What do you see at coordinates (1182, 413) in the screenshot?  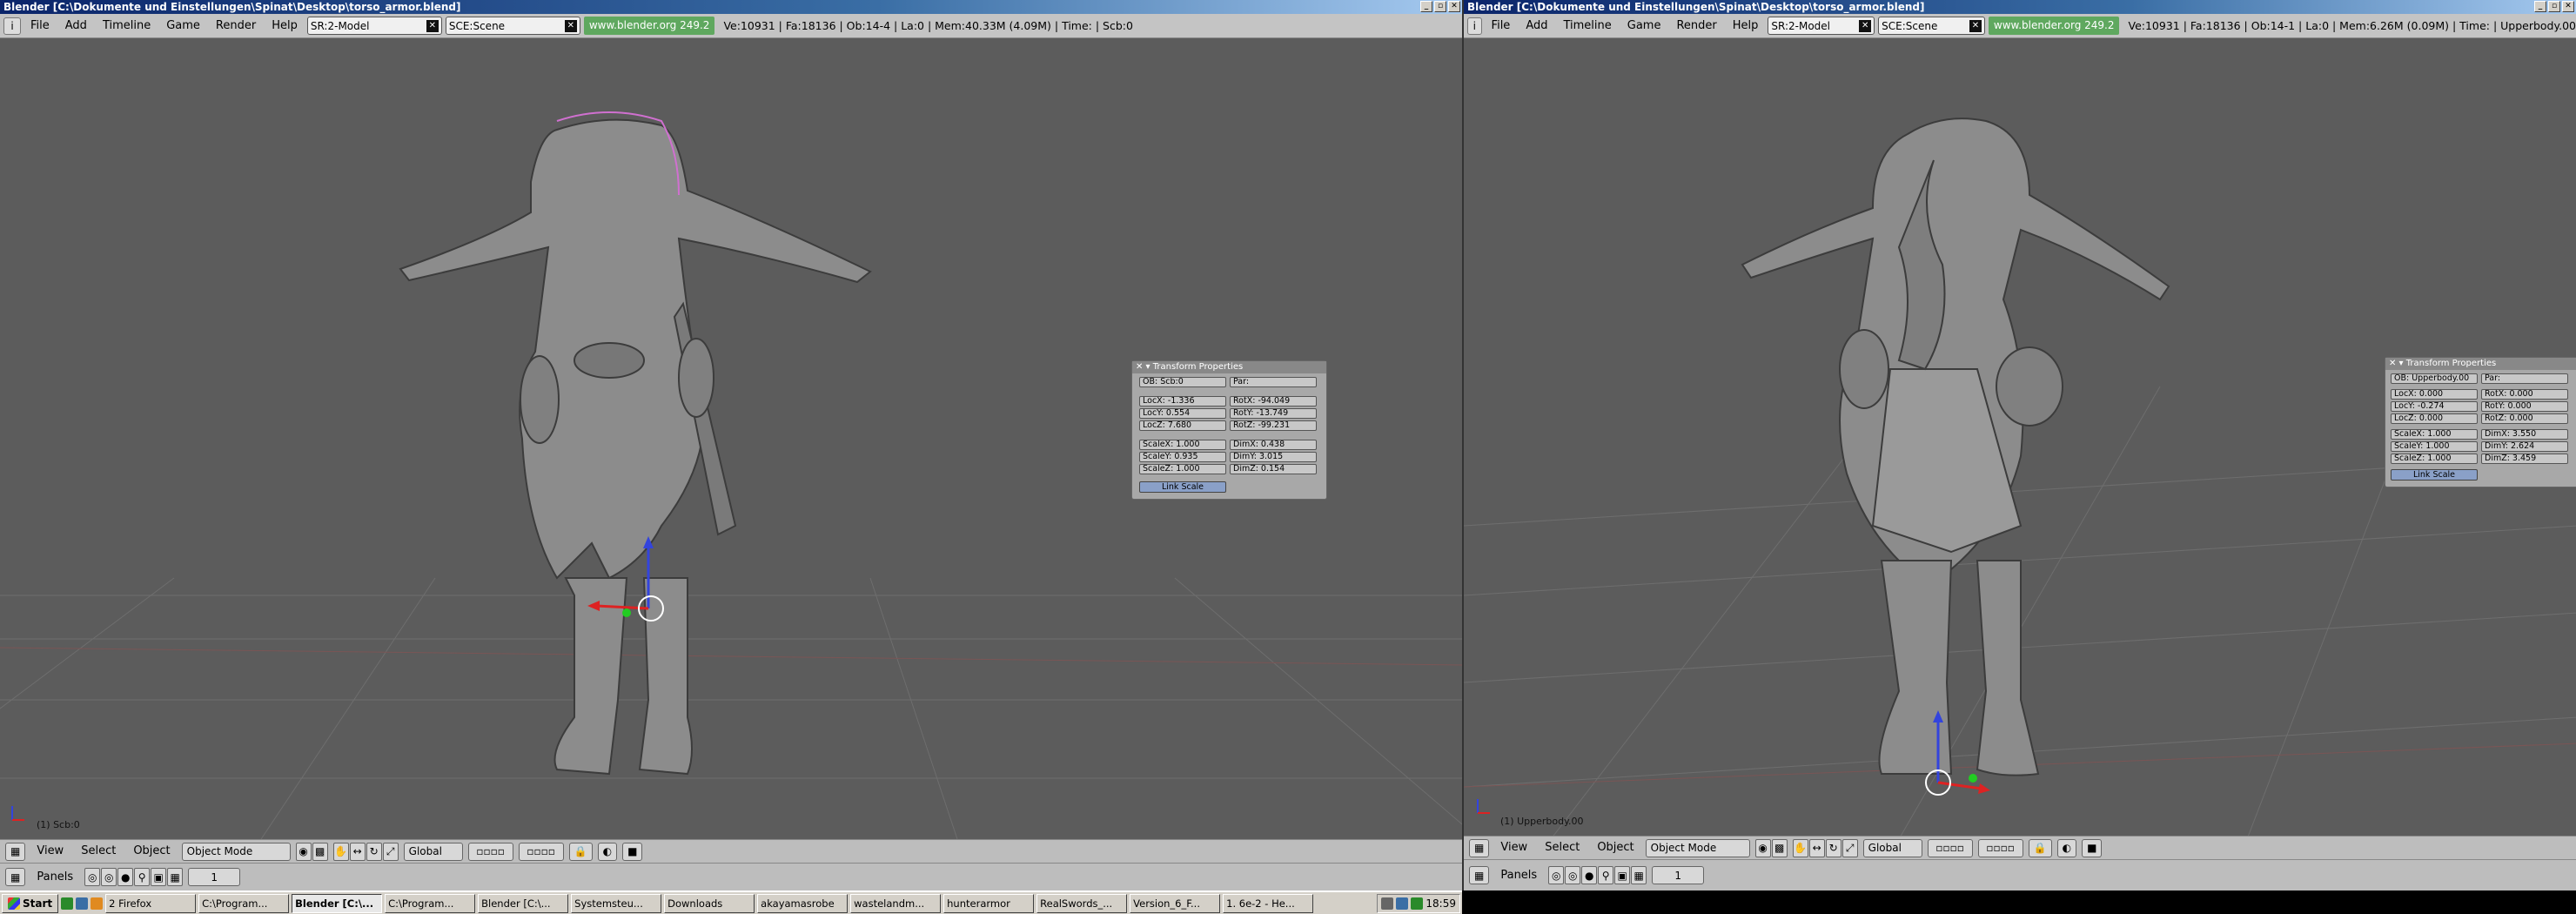 I see `locy-field: LocY: 0.554` at bounding box center [1182, 413].